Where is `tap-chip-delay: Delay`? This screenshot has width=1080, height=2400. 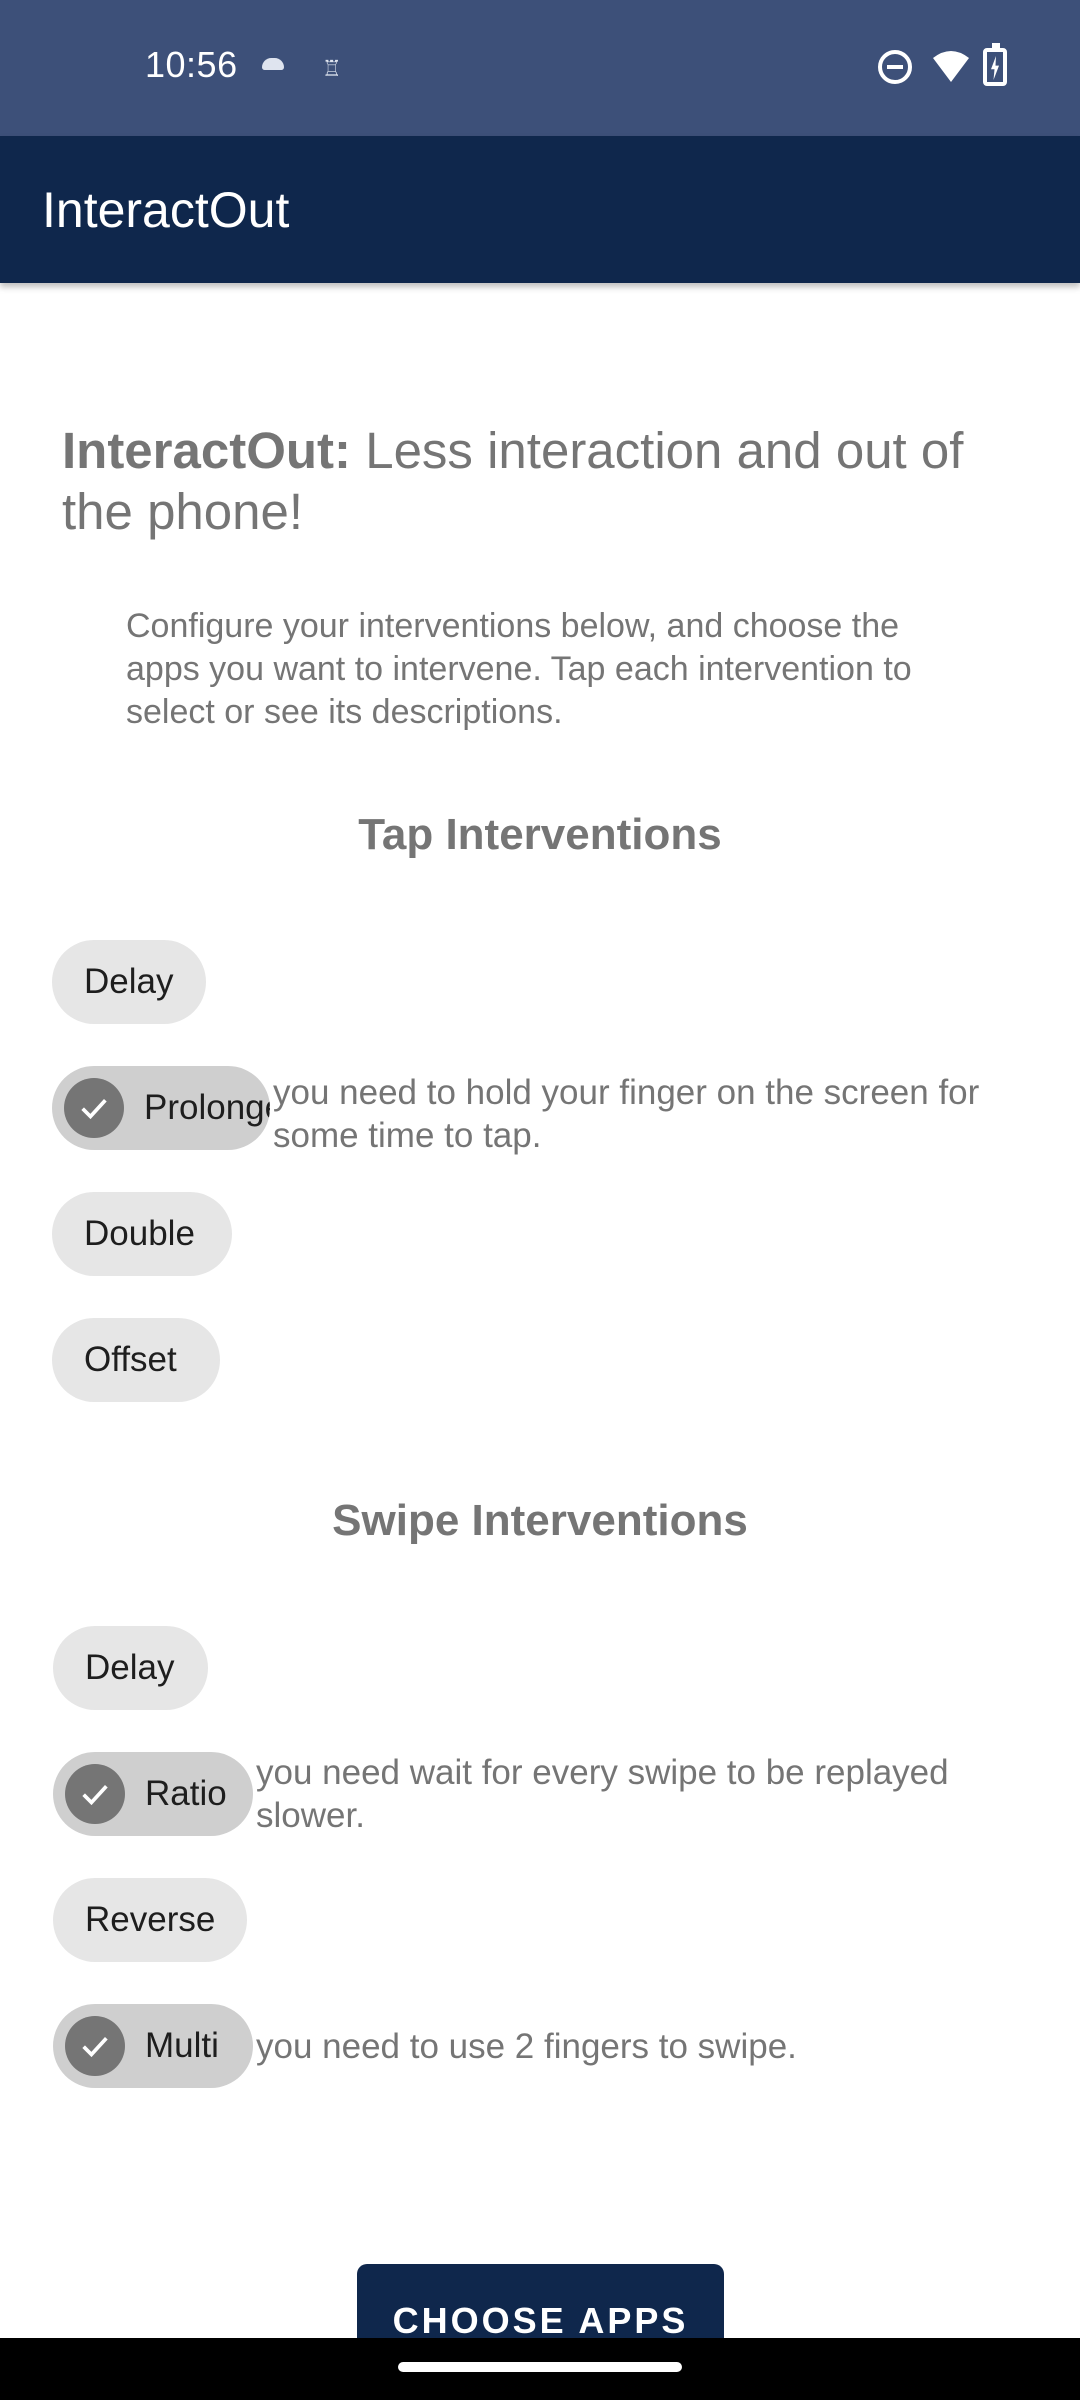
tap-chip-delay: Delay is located at coordinates (129, 982).